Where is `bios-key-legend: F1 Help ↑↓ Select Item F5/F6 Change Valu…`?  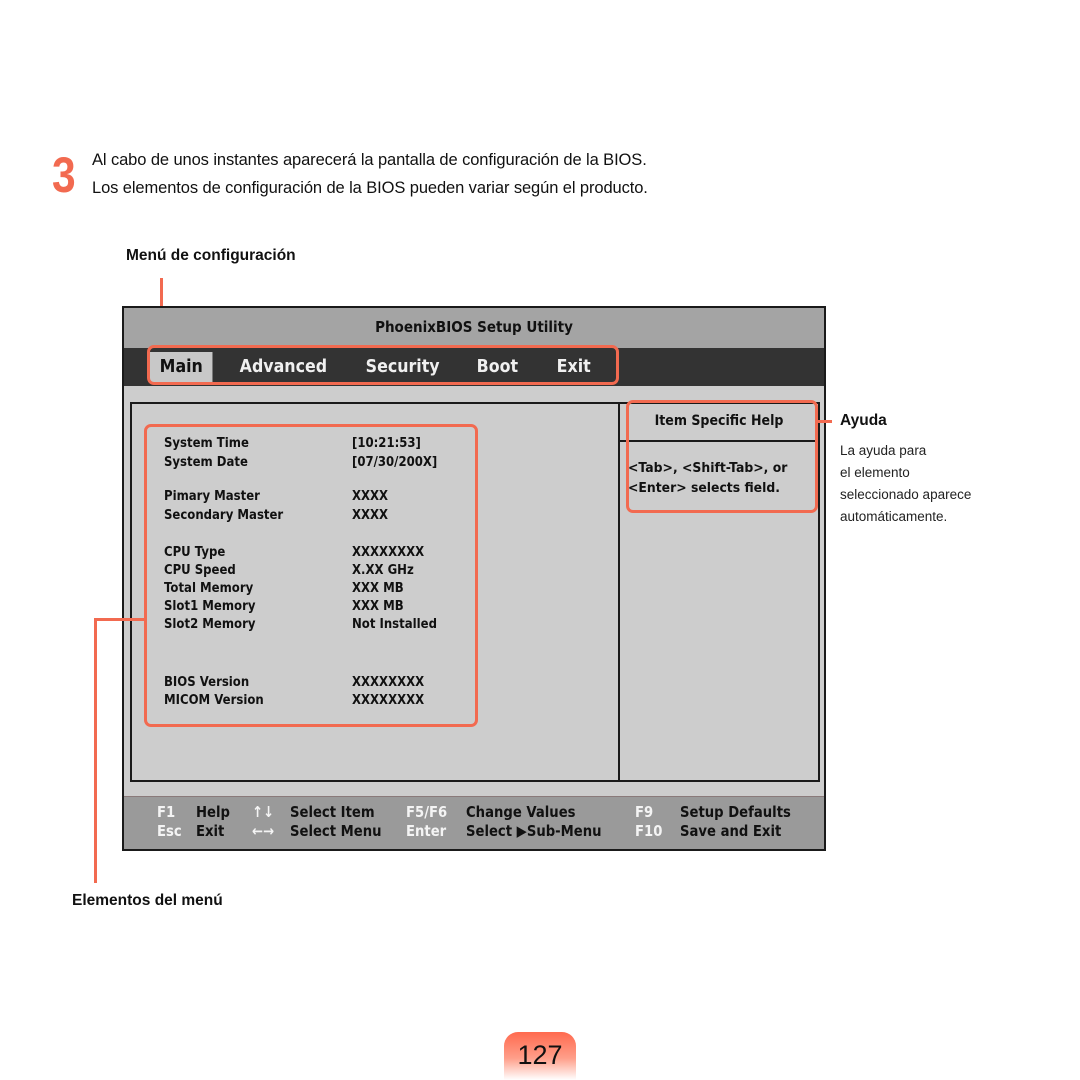
bios-key-legend: F1 Help ↑↓ Select Item F5/F6 Change Valu… is located at coordinates (474, 822).